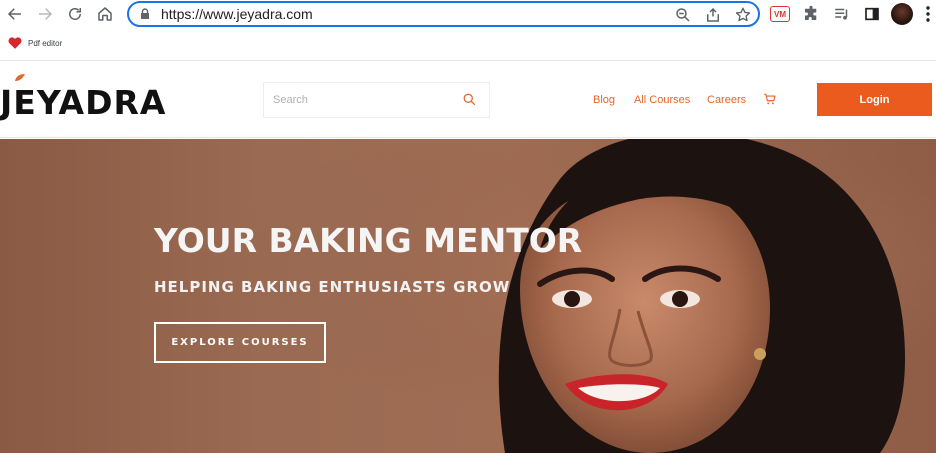 This screenshot has width=936, height=453. Describe the element at coordinates (145, 13) in the screenshot. I see `lock-icon` at that location.